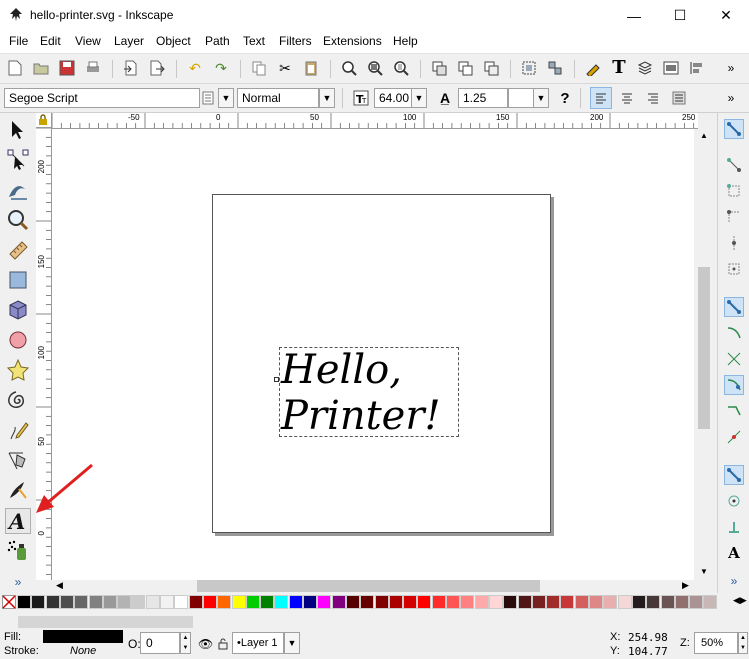 The height and width of the screenshot is (659, 749). What do you see at coordinates (734, 217) in the screenshot?
I see `snap-bbox-corner-icon` at bounding box center [734, 217].